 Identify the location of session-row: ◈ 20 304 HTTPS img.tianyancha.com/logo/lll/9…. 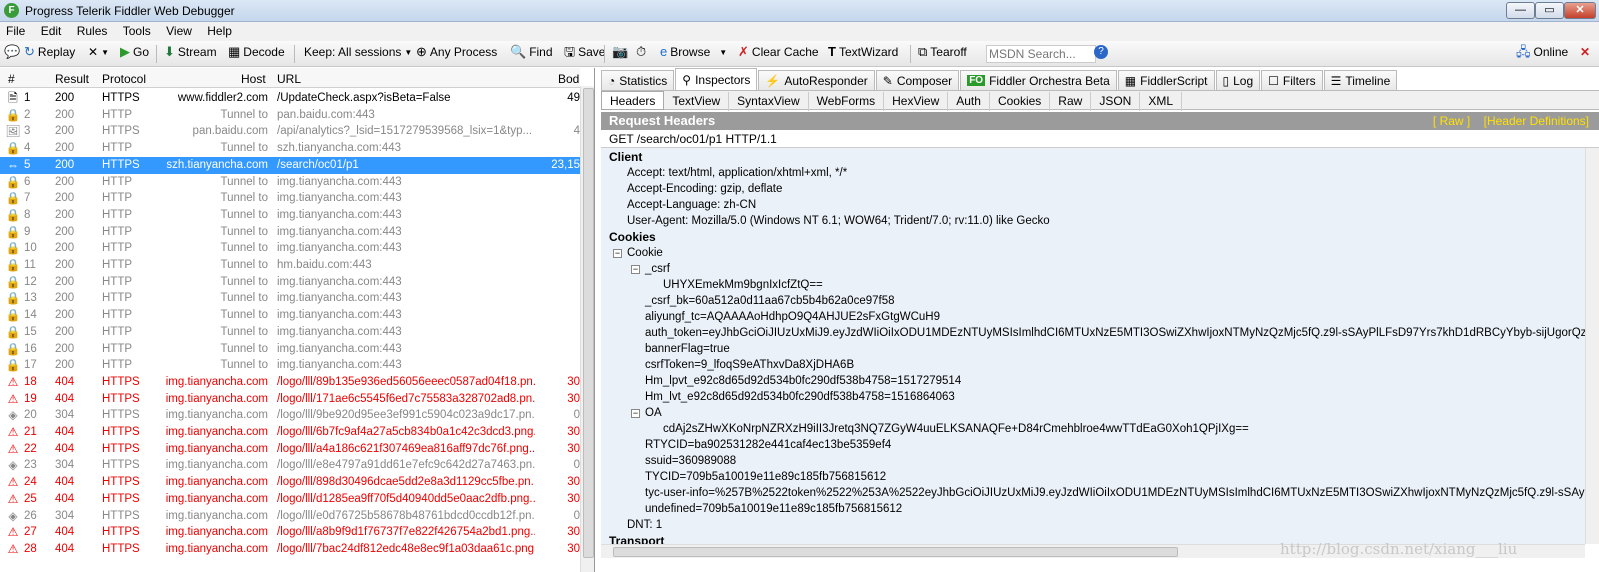
(290, 415).